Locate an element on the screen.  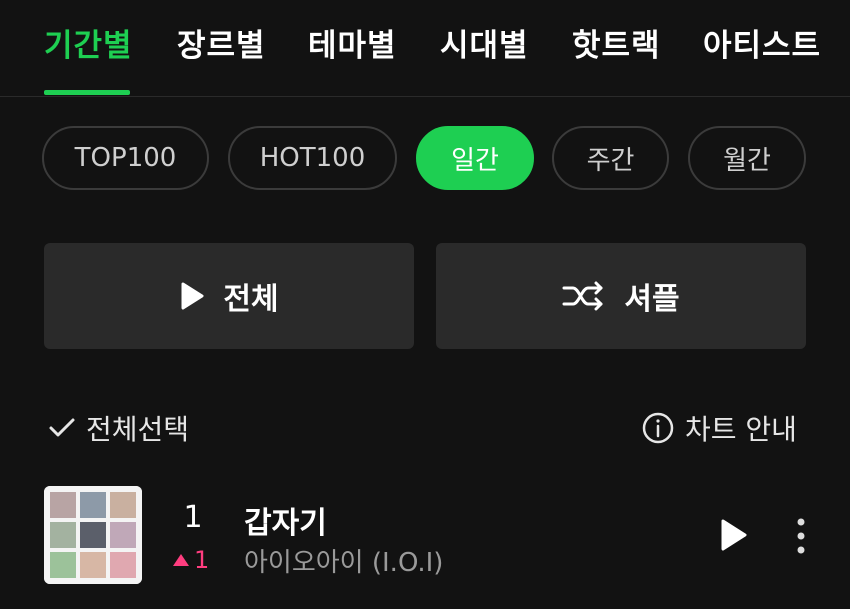
shuffle-icon is located at coordinates (584, 296).